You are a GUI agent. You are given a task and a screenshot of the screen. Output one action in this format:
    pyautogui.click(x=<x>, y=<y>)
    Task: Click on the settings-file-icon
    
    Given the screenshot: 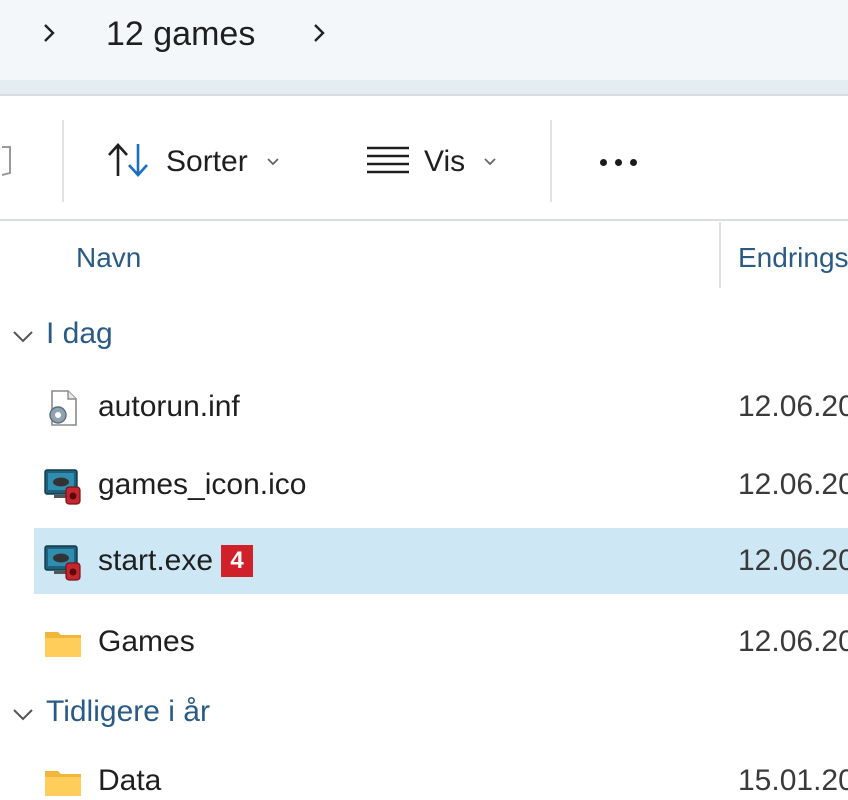 What is the action you would take?
    pyautogui.click(x=63, y=408)
    